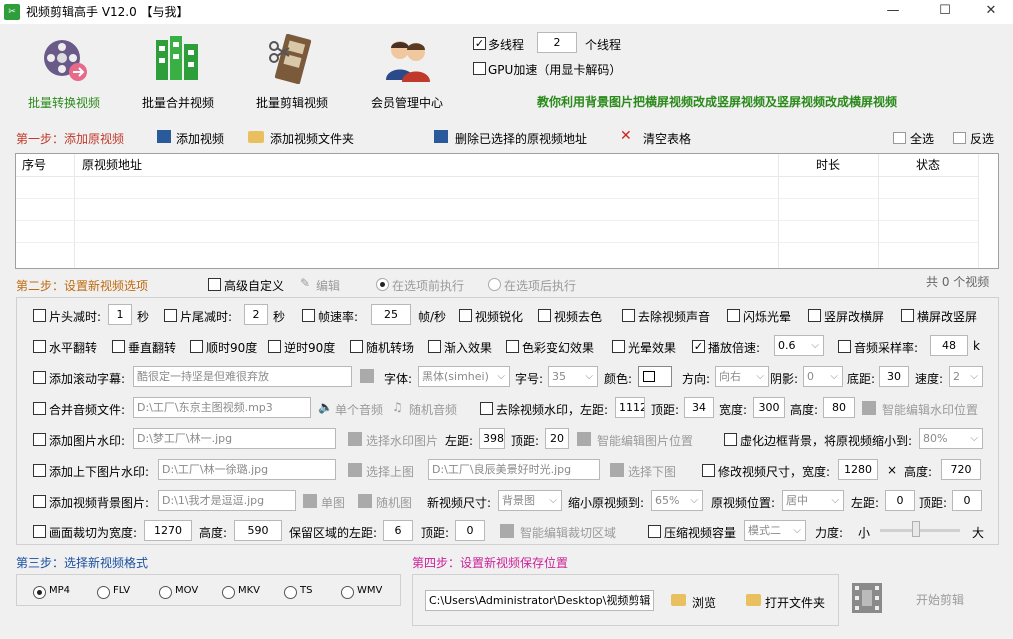  I want to click on subtitle-input: 酷很定一持坚是但难很弃放, so click(242, 376).